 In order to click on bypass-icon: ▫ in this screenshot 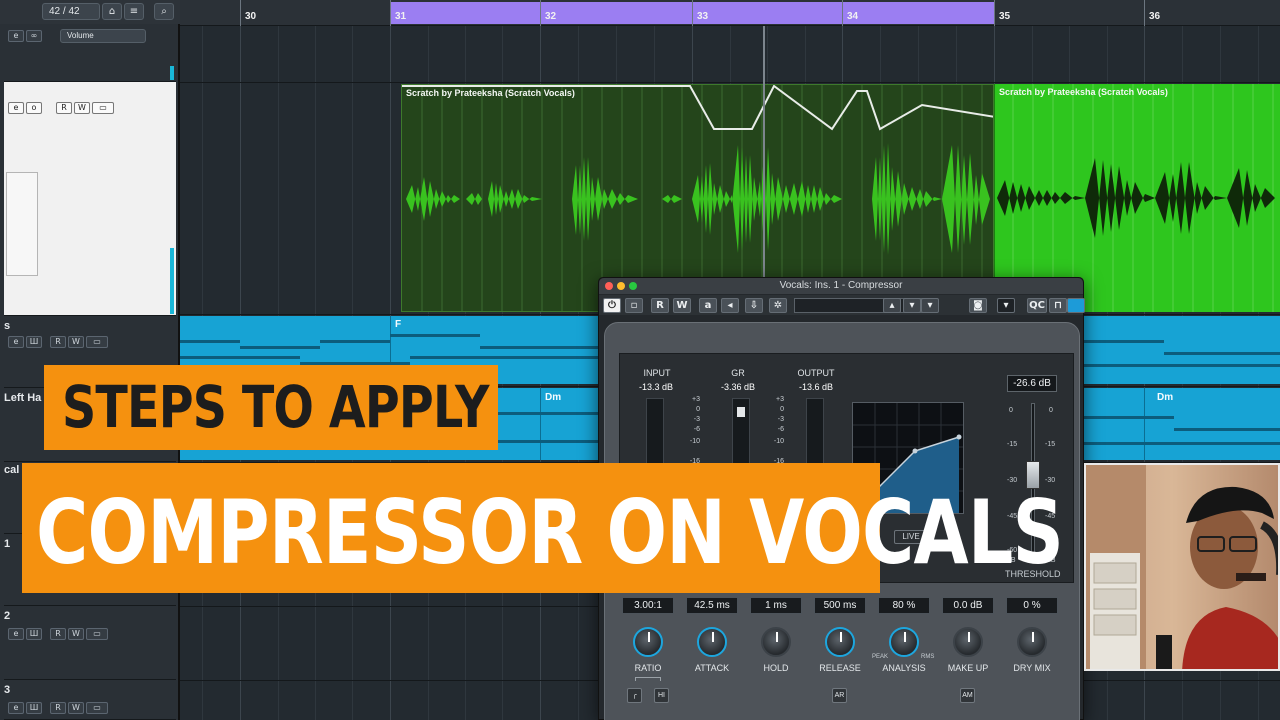, I will do `click(634, 305)`.